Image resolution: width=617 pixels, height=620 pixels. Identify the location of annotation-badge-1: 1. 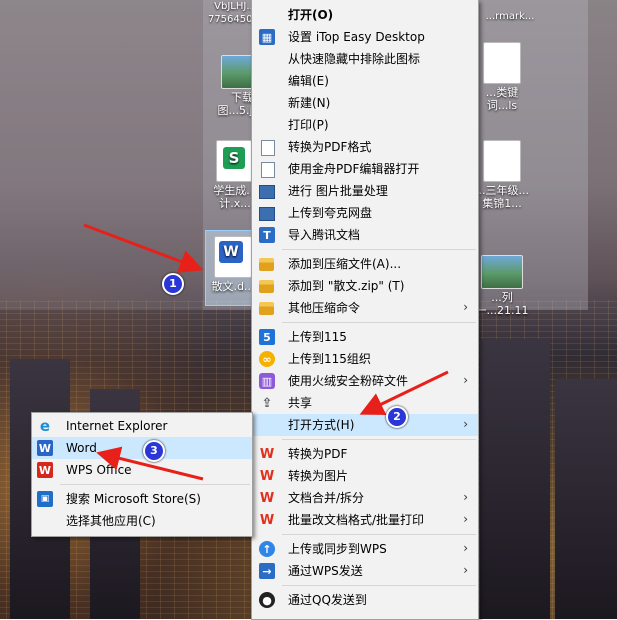
(173, 284).